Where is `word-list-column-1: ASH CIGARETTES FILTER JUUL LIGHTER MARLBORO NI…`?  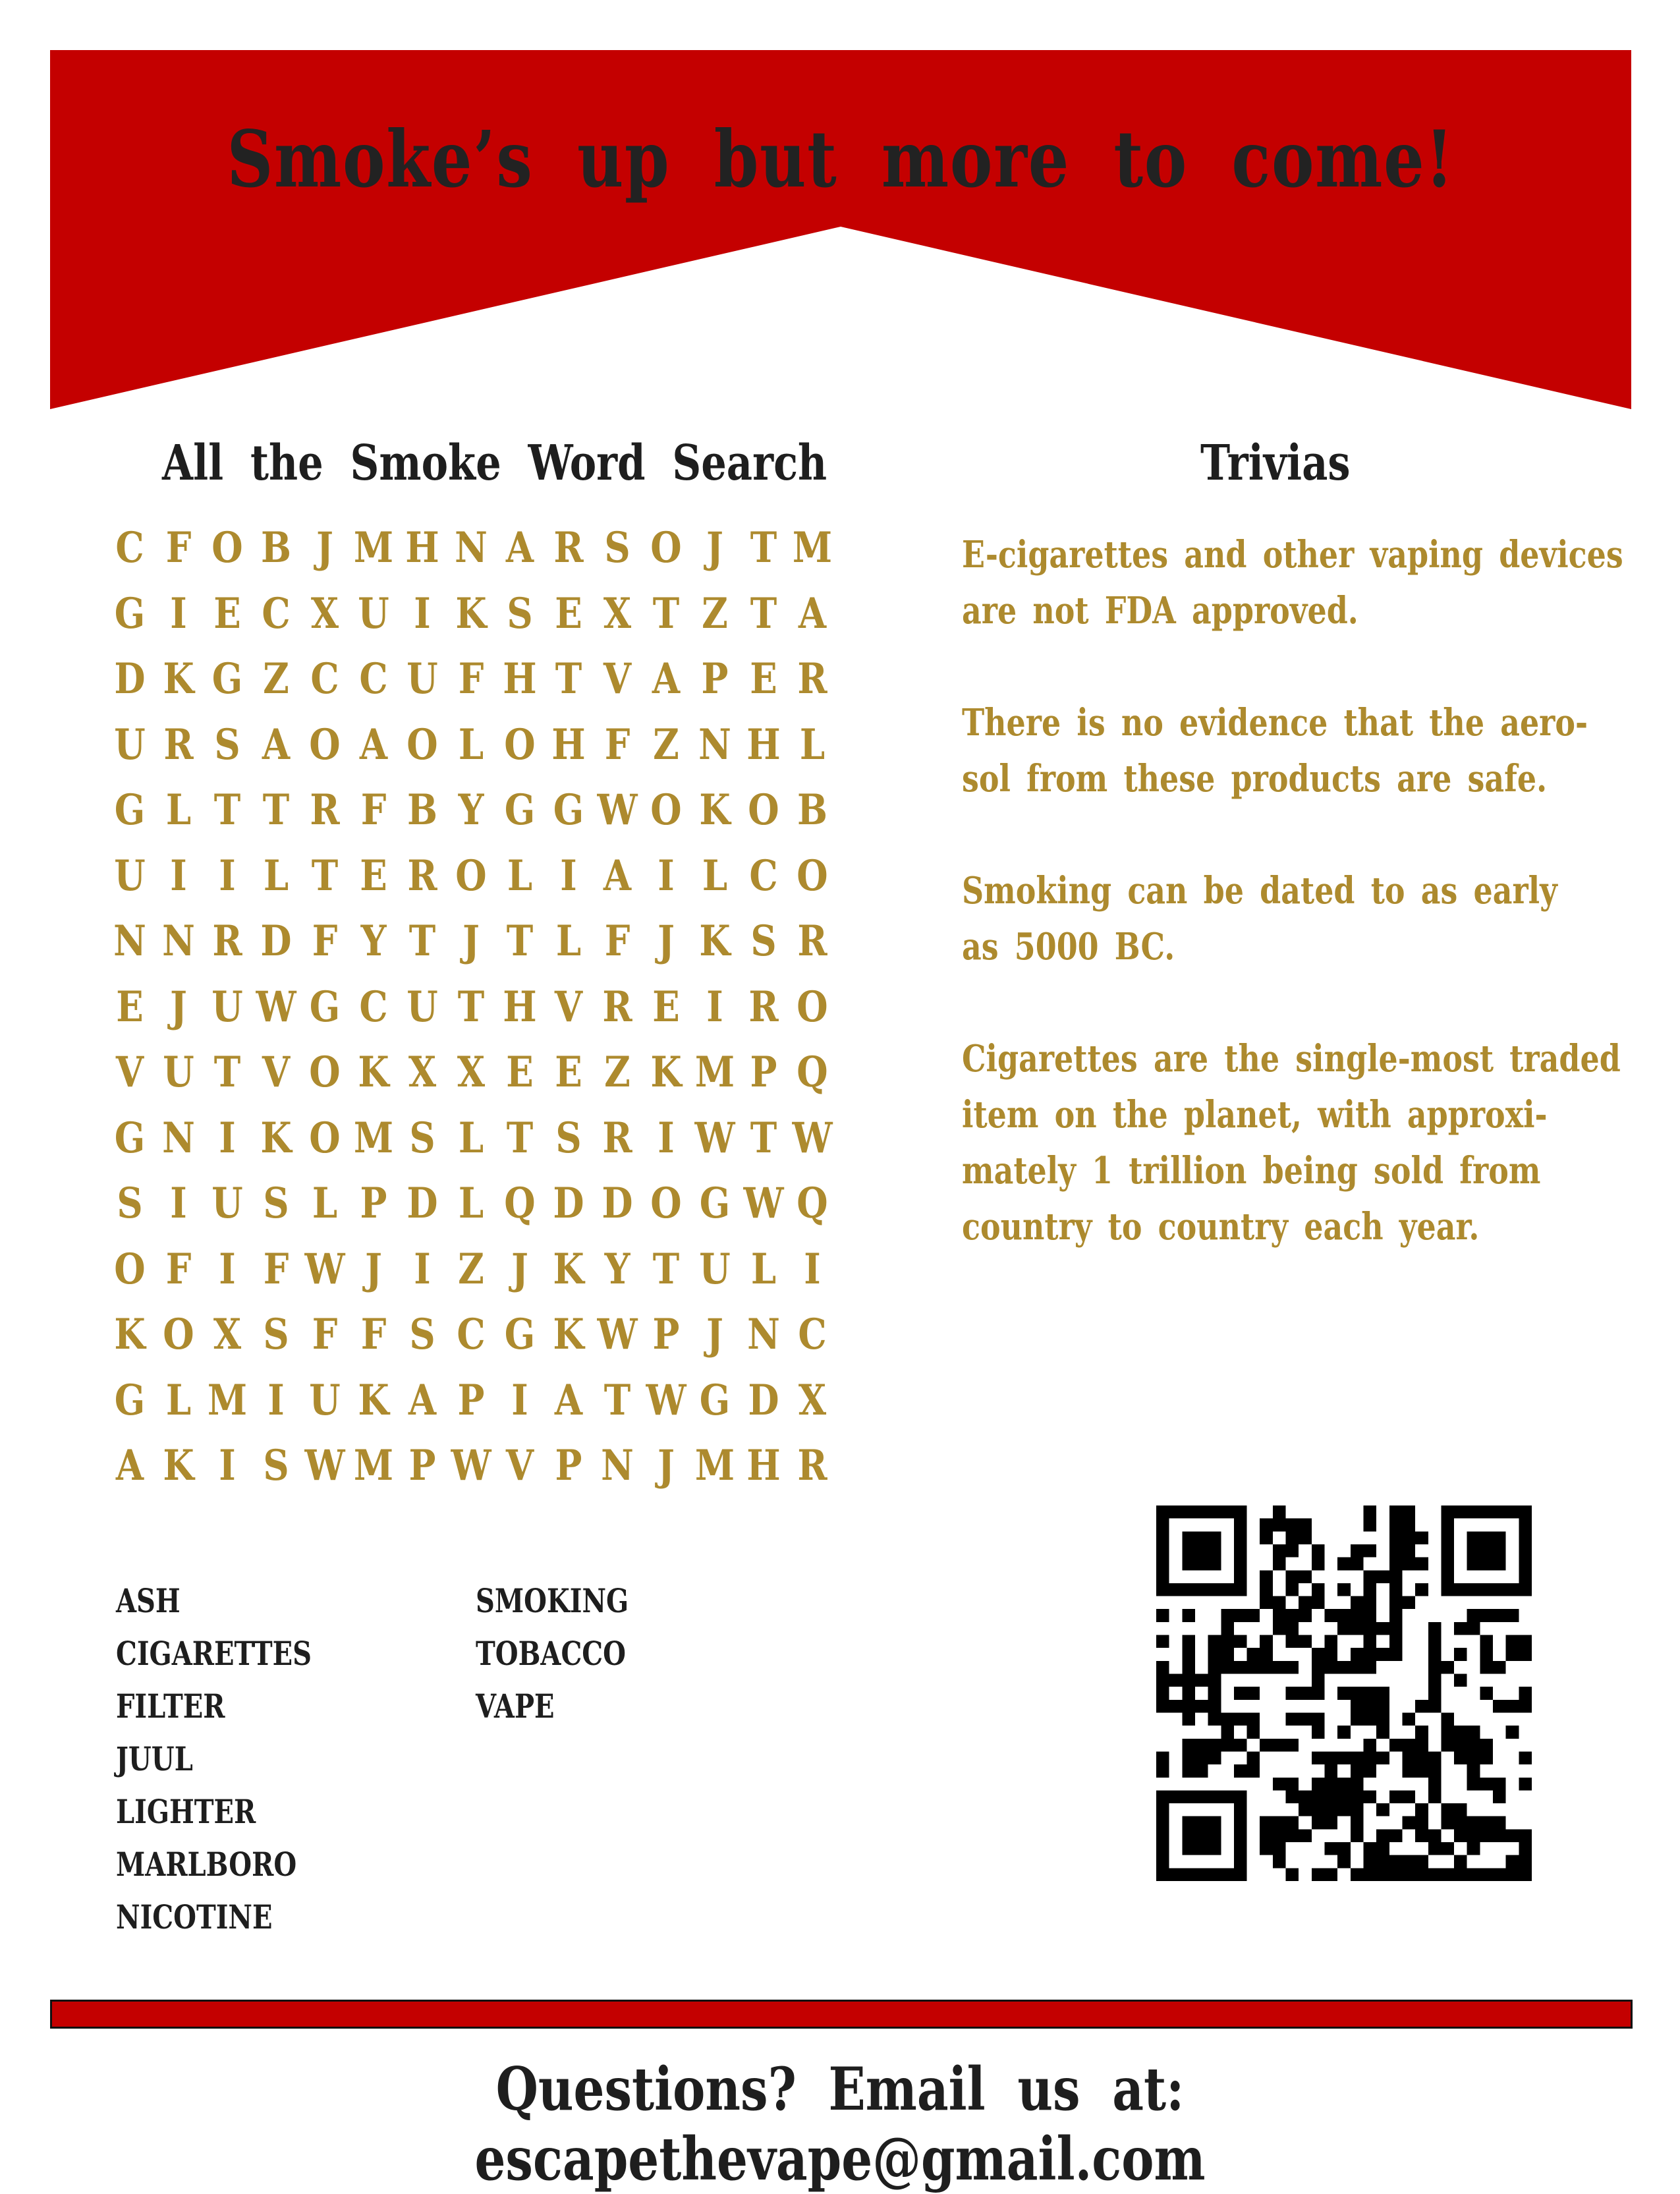 word-list-column-1: ASH CIGARETTES FILTER JUUL LIGHTER MARLBORO NI… is located at coordinates (238, 1759).